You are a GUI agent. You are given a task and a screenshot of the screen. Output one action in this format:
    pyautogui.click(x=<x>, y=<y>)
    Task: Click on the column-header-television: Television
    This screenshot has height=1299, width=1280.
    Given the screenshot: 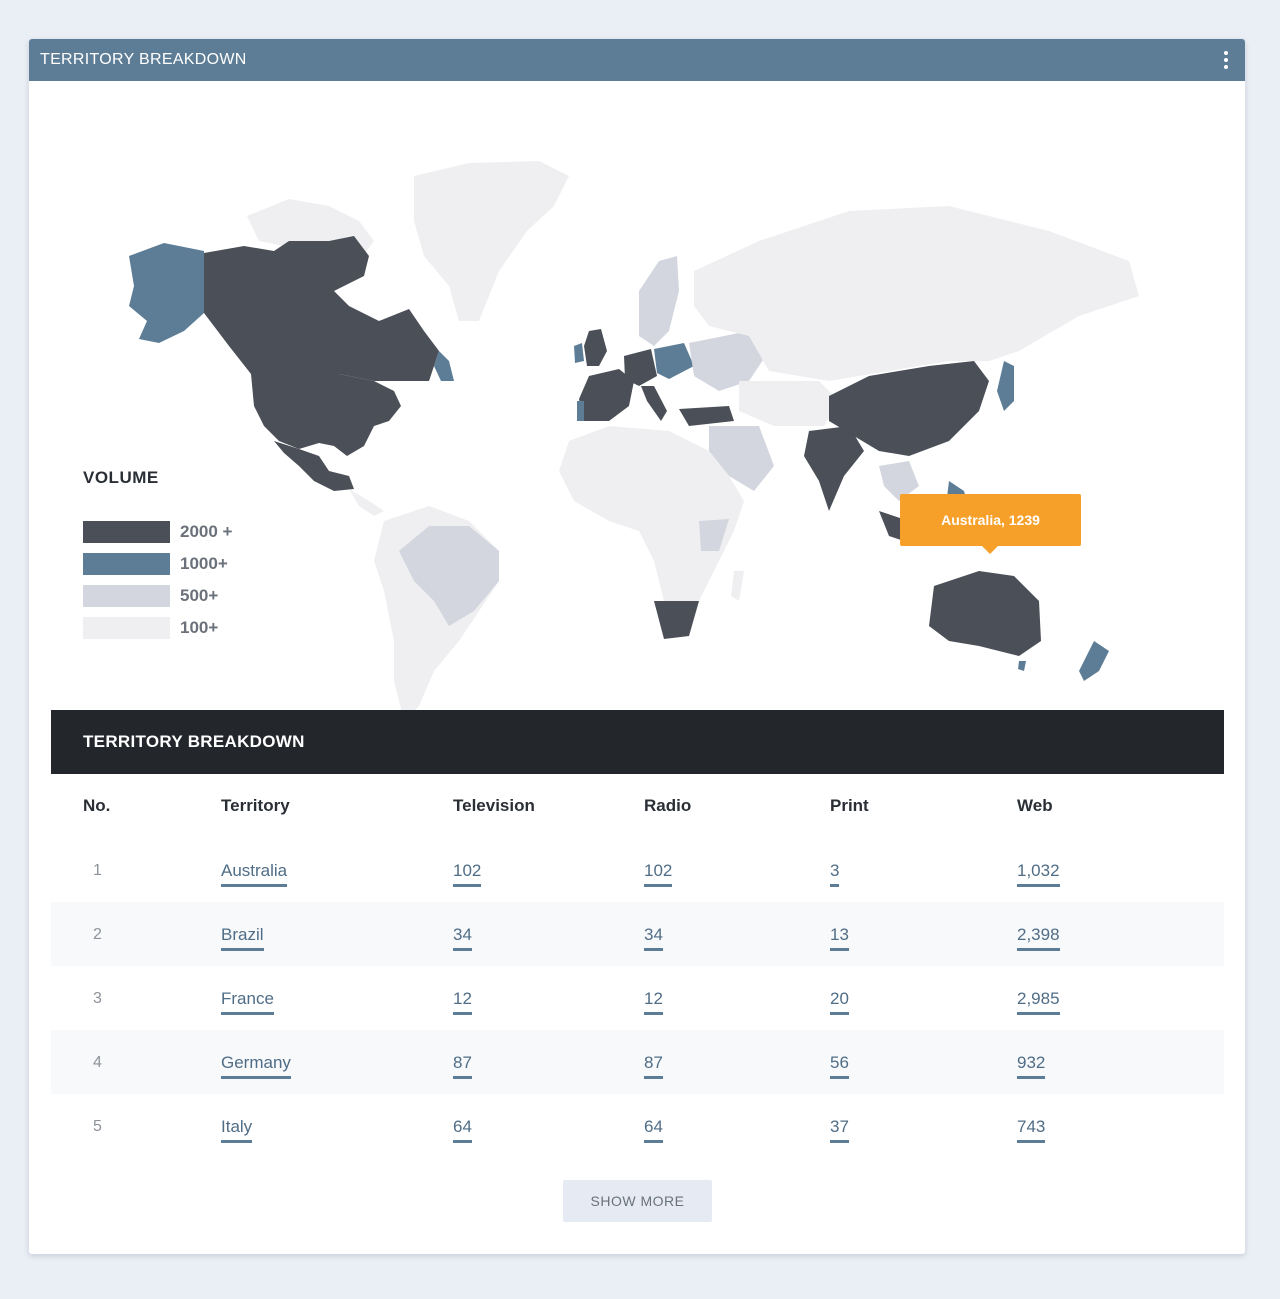 What is the action you would take?
    pyautogui.click(x=494, y=805)
    